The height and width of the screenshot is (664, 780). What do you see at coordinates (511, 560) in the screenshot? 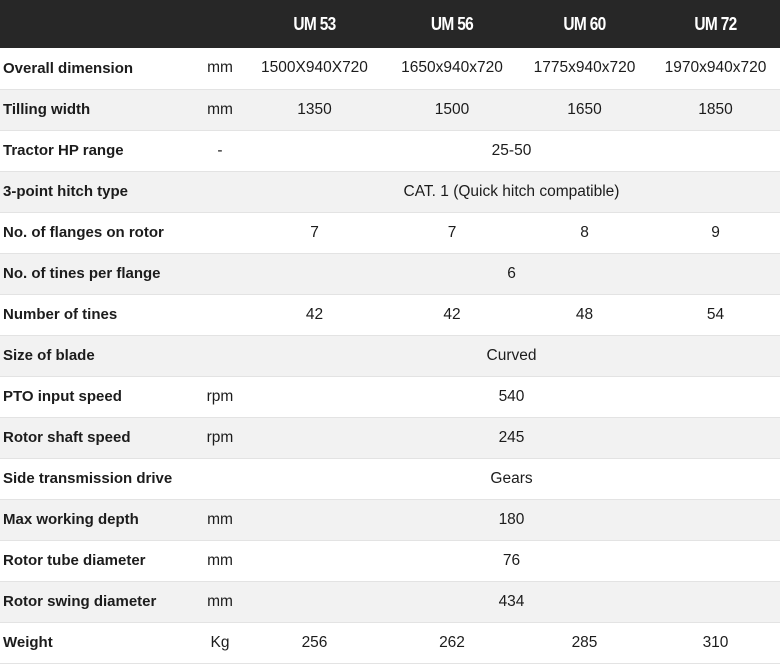
I see `common-value-cell: 76` at bounding box center [511, 560].